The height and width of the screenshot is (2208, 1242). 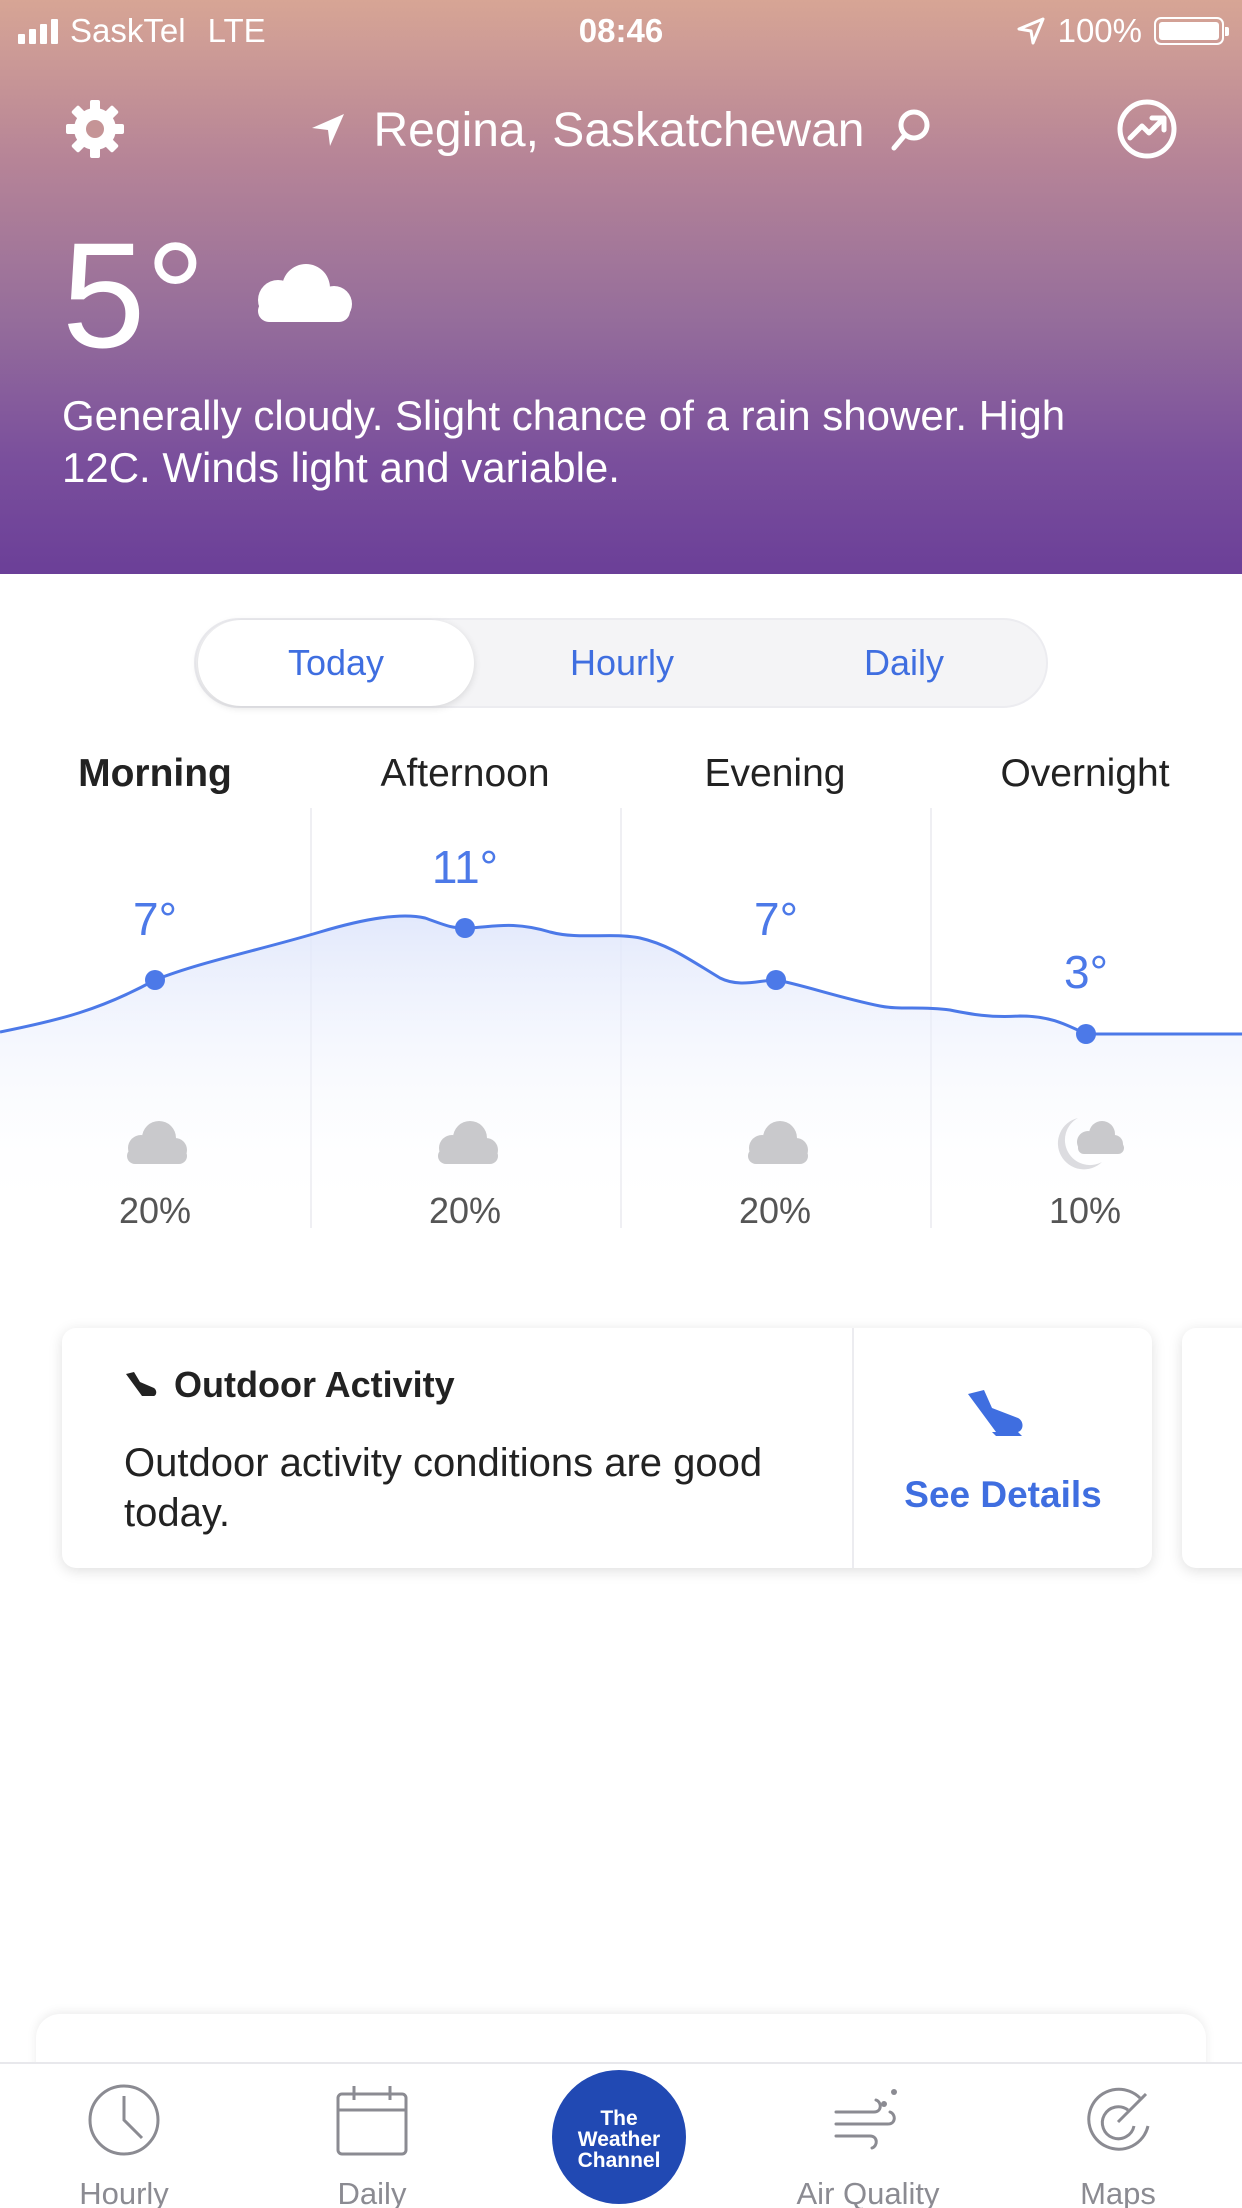 I want to click on current-temperature: 5°, so click(x=134, y=295).